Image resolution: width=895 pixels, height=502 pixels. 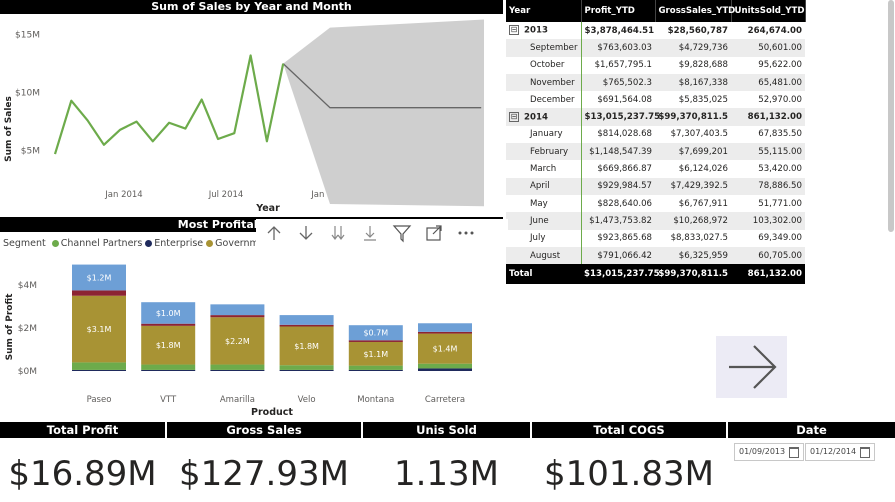 What do you see at coordinates (306, 233) in the screenshot?
I see `drill-down-icon` at bounding box center [306, 233].